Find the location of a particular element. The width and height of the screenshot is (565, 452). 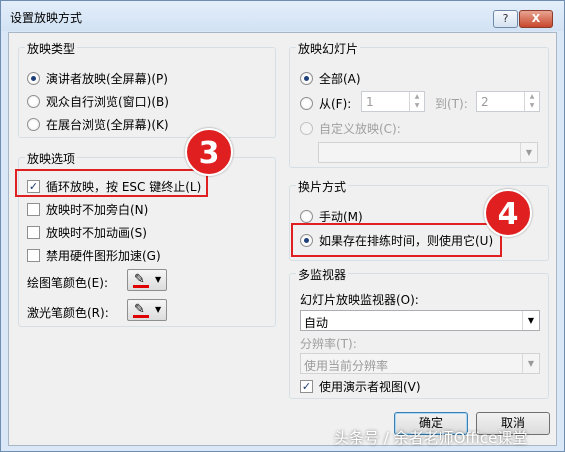

multiple-monitors-legend: 多监视器 is located at coordinates (322, 274).